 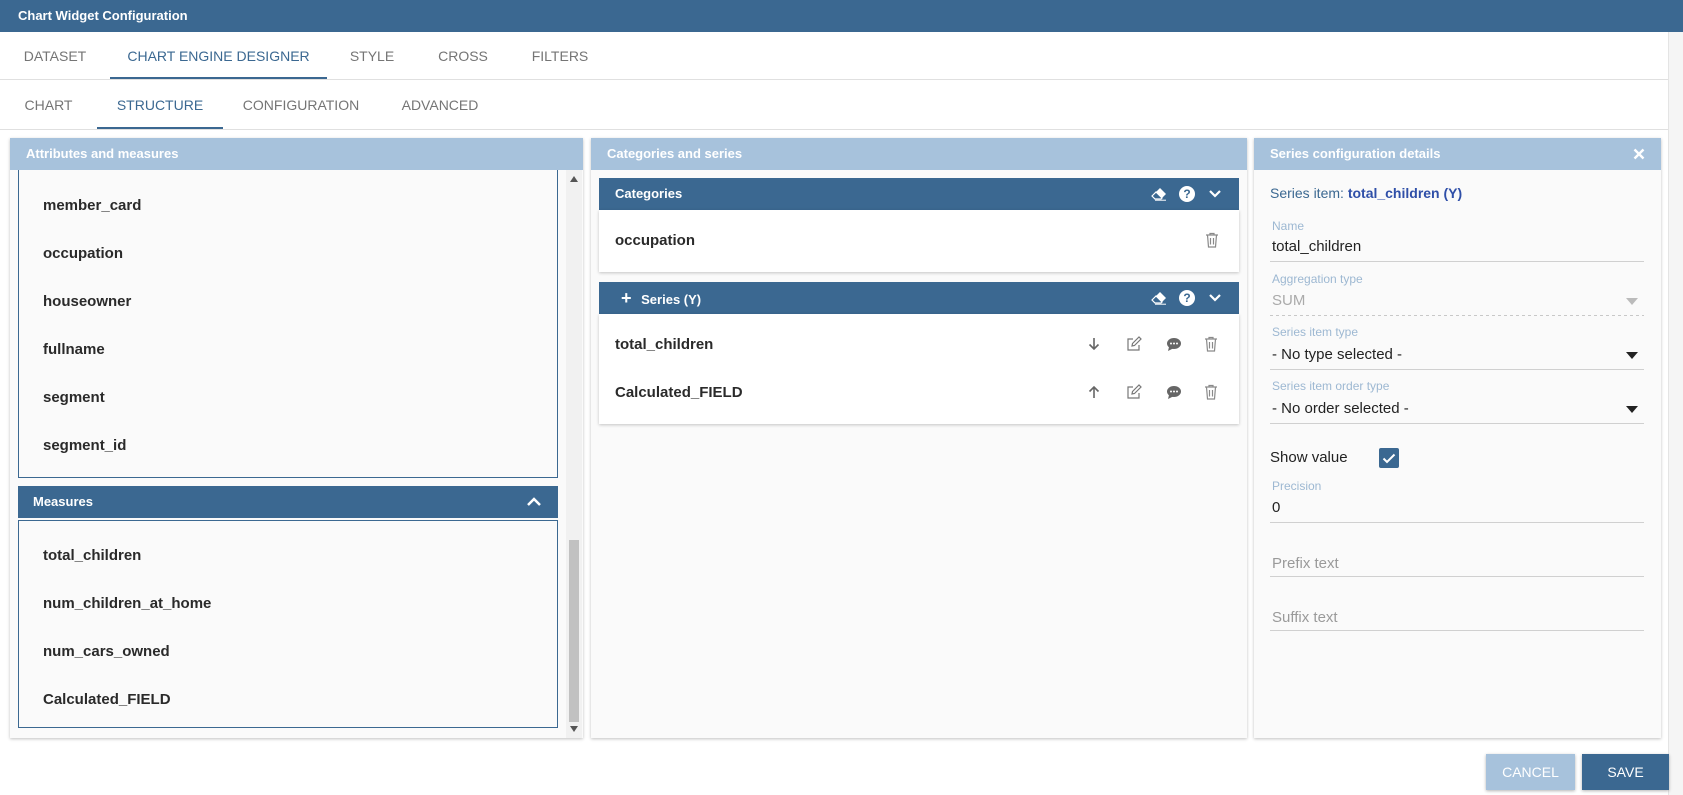 I want to click on tab-style: STYLE, so click(x=372, y=55).